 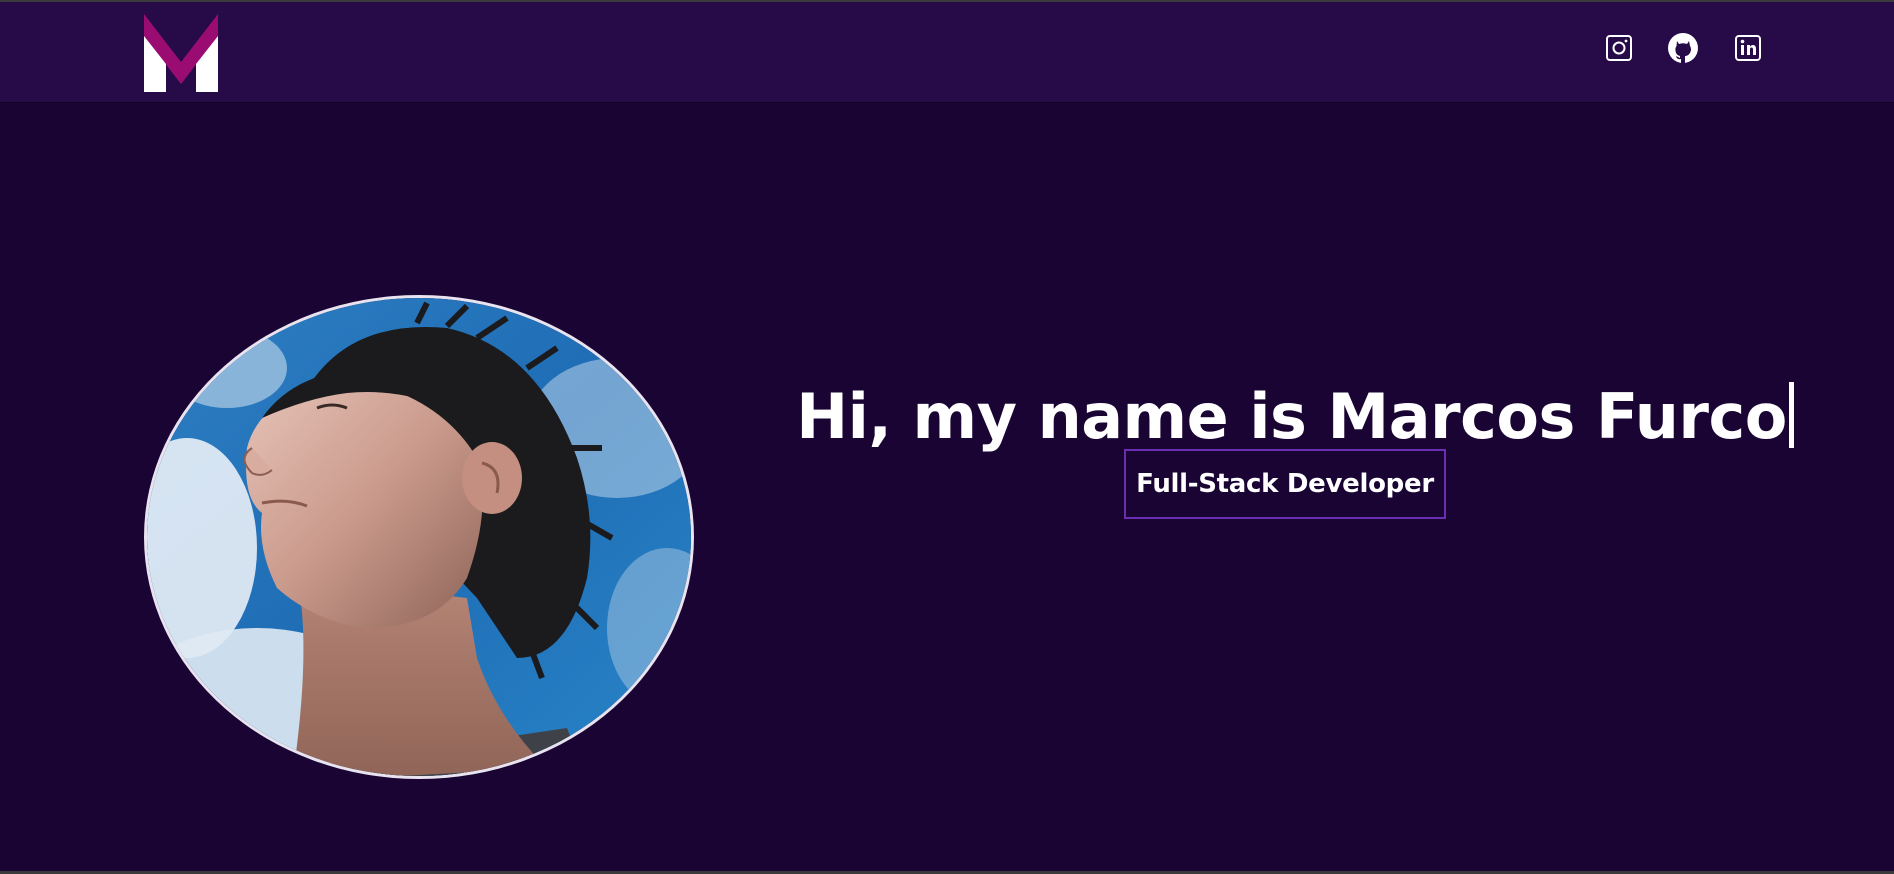 What do you see at coordinates (1683, 48) in the screenshot?
I see `github-icon` at bounding box center [1683, 48].